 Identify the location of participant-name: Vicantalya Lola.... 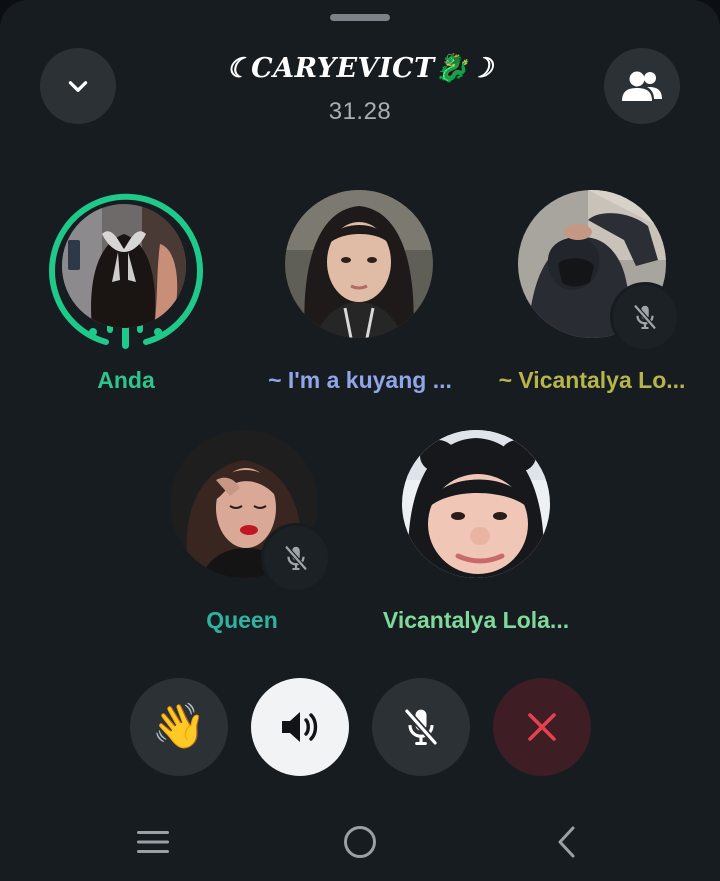
(476, 620).